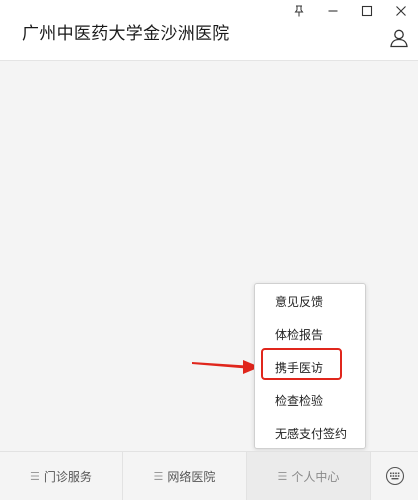 This screenshot has height=500, width=418. Describe the element at coordinates (191, 476) in the screenshot. I see `tab-label: 网络医院` at that location.